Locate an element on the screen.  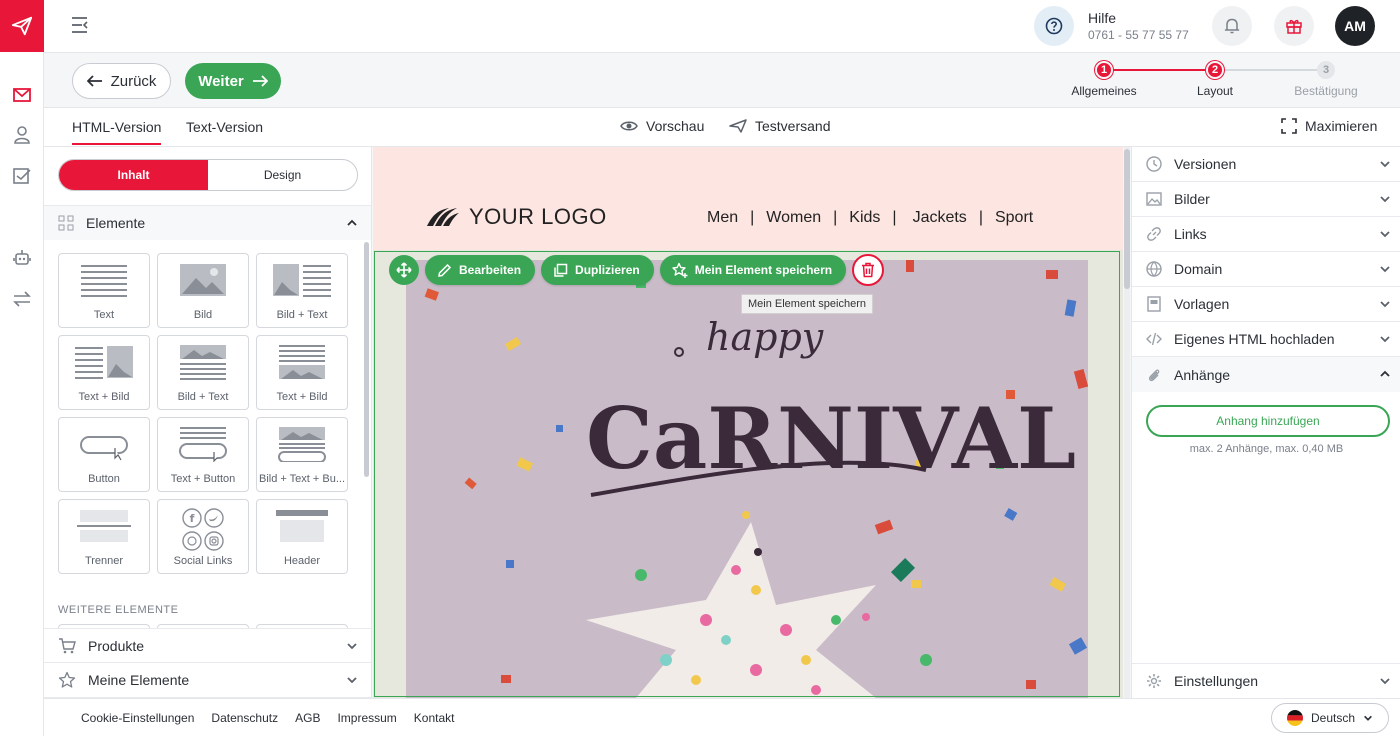
nav-item: Jackets is located at coordinates (940, 218).